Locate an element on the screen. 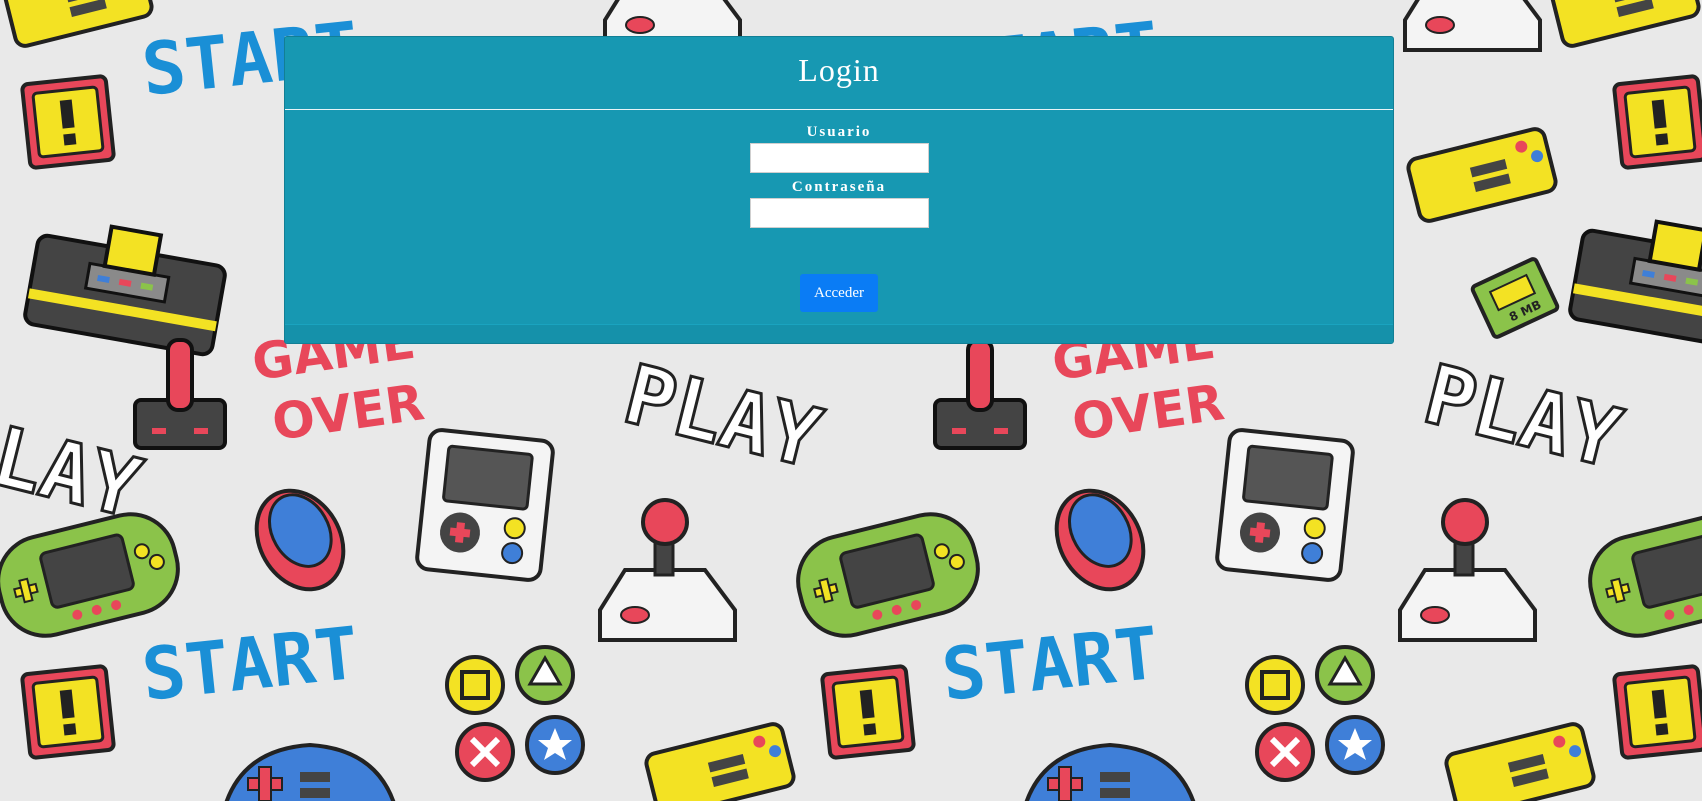 The image size is (1702, 801). username-input is located at coordinates (839, 158).